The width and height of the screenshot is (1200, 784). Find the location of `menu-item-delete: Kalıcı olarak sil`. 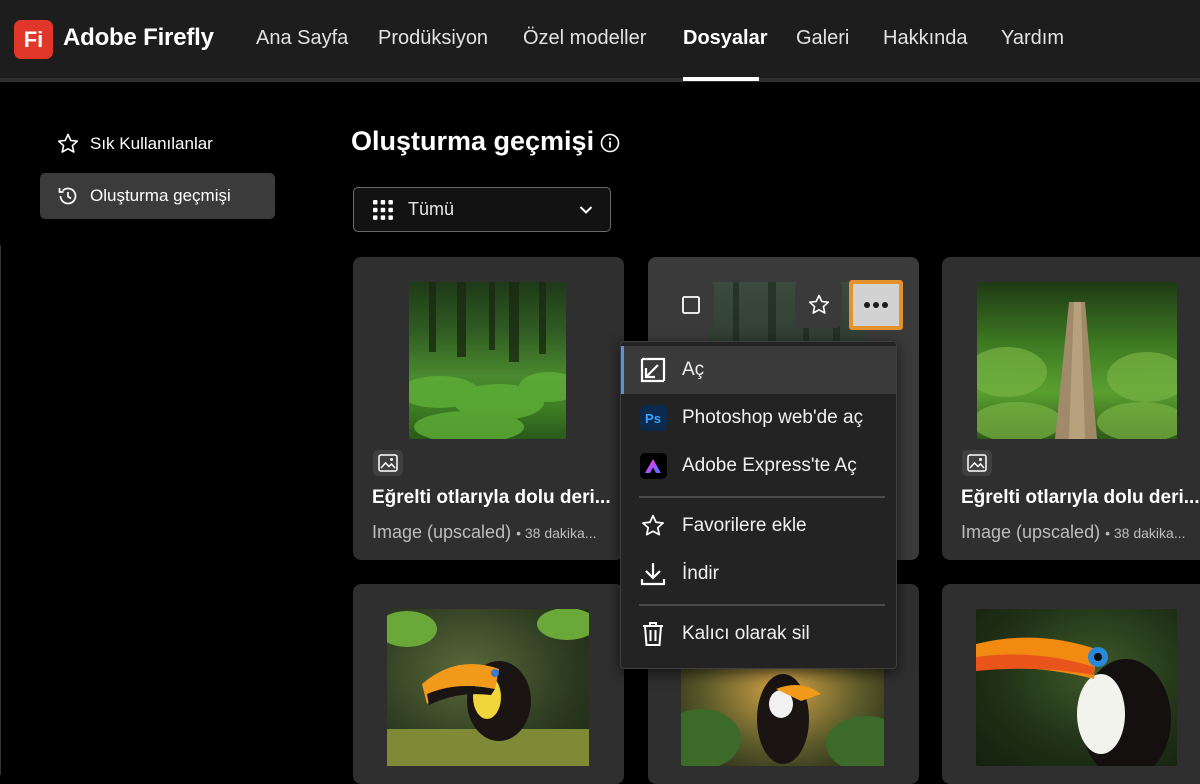

menu-item-delete: Kalıcı olarak sil is located at coordinates (758, 634).